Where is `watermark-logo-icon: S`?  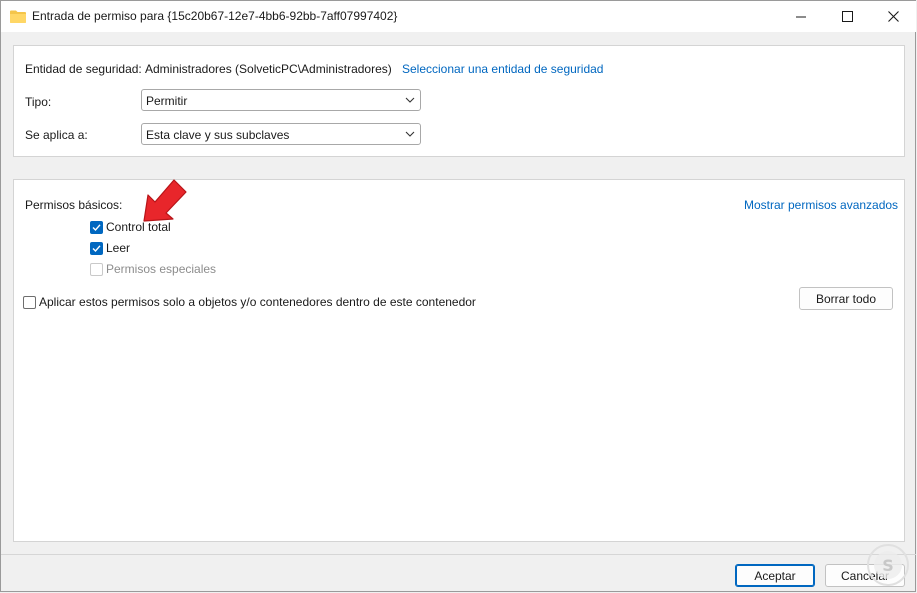
watermark-logo-icon: S is located at coordinates (888, 565).